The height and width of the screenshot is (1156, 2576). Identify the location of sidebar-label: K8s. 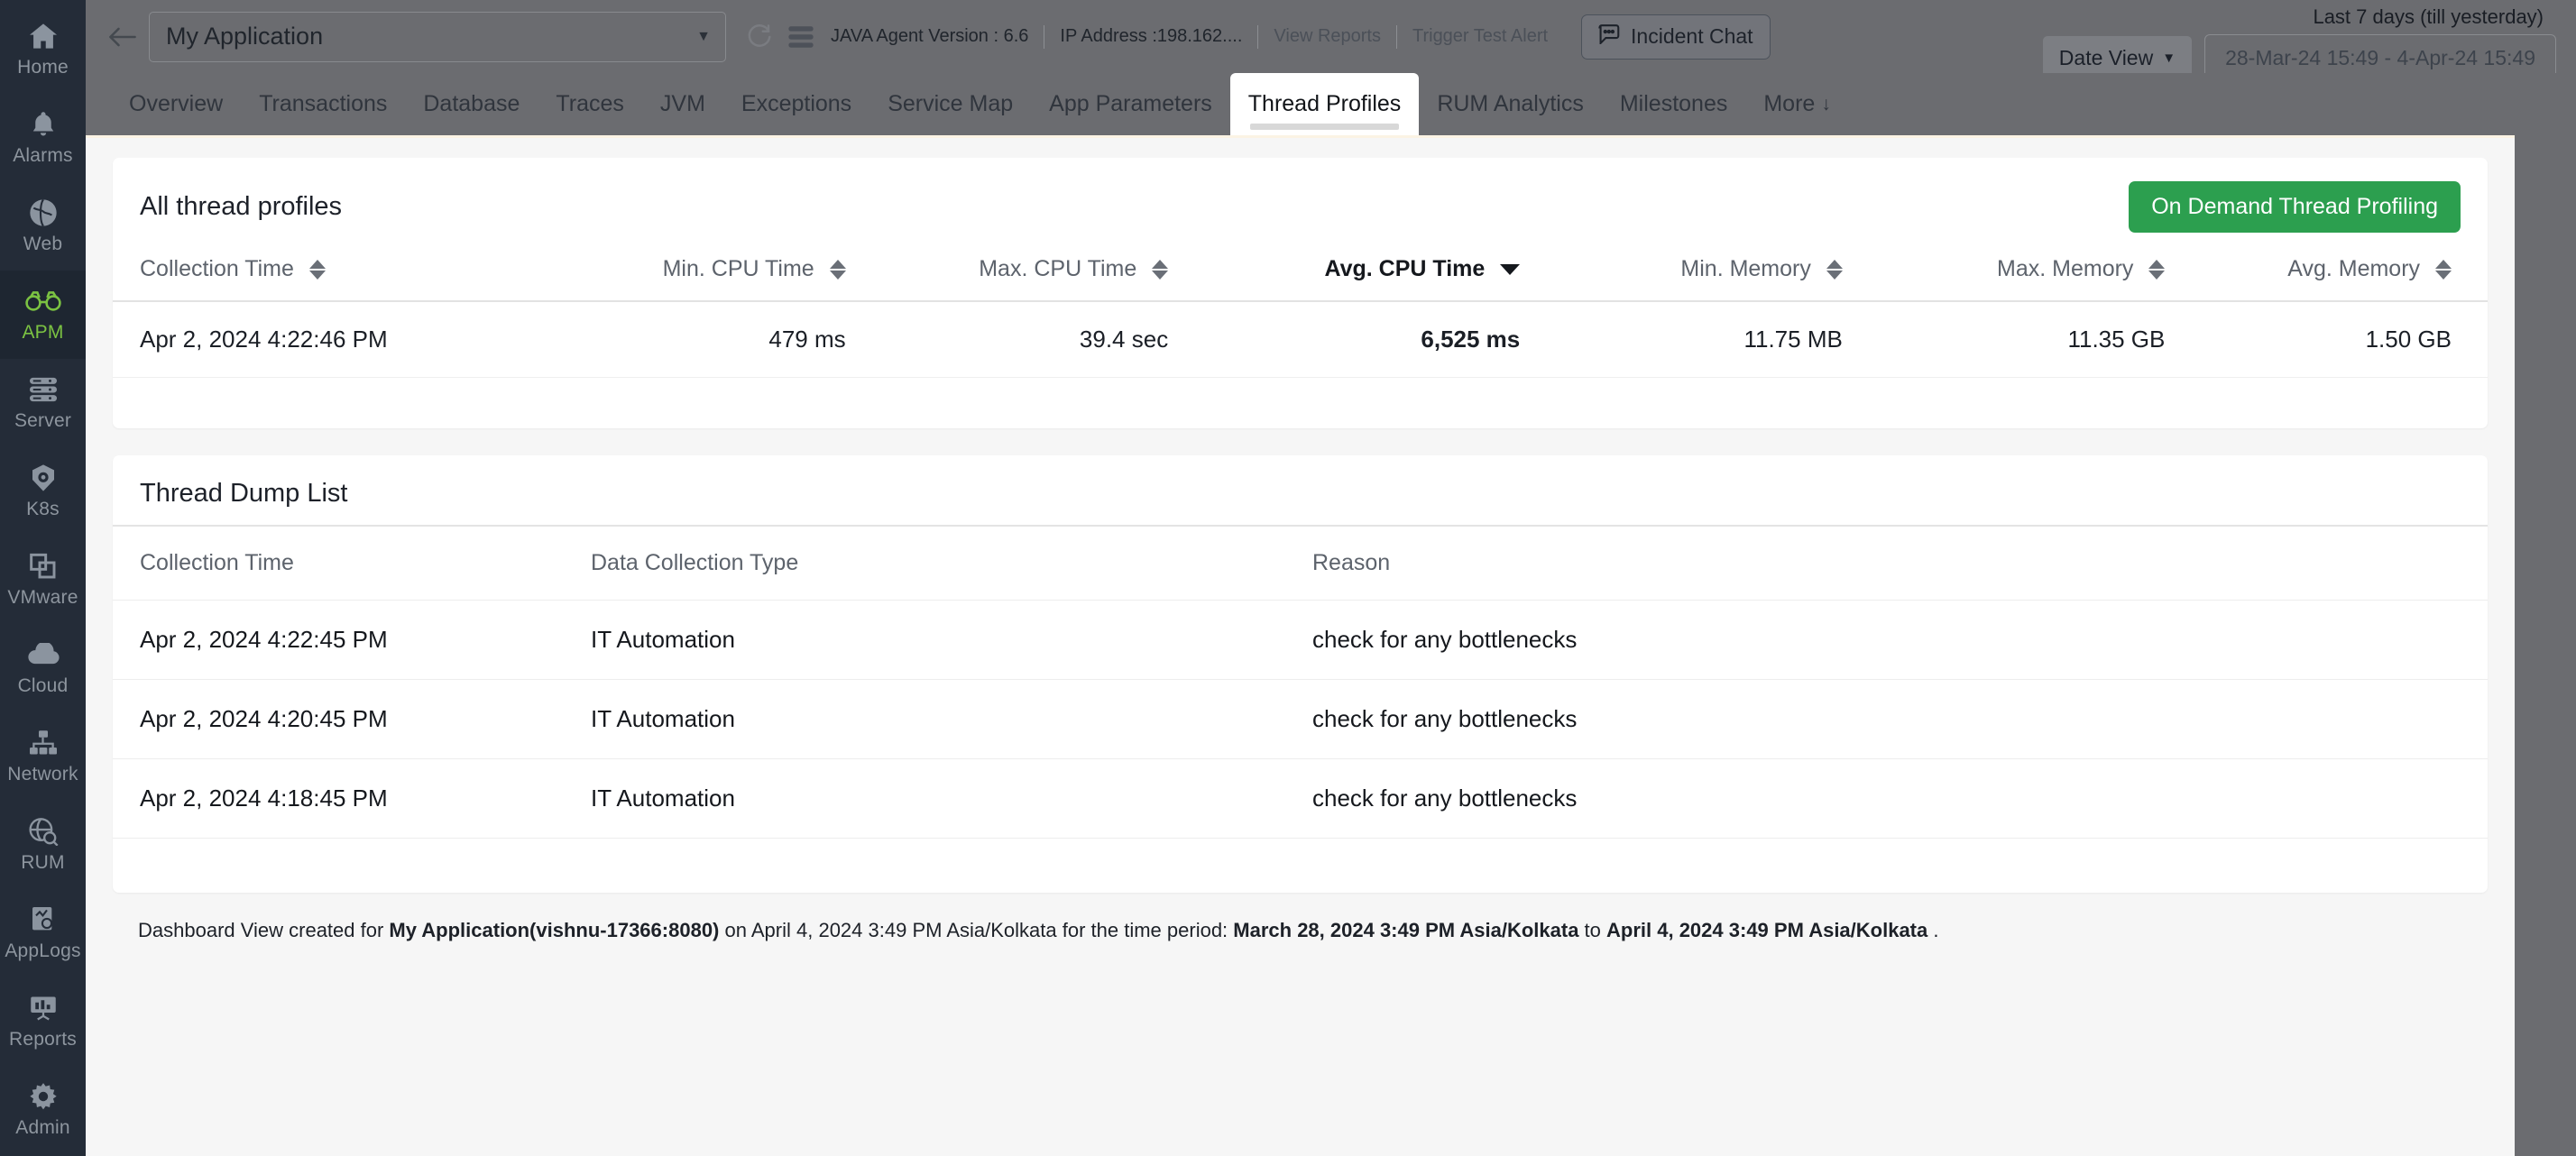
(43, 509).